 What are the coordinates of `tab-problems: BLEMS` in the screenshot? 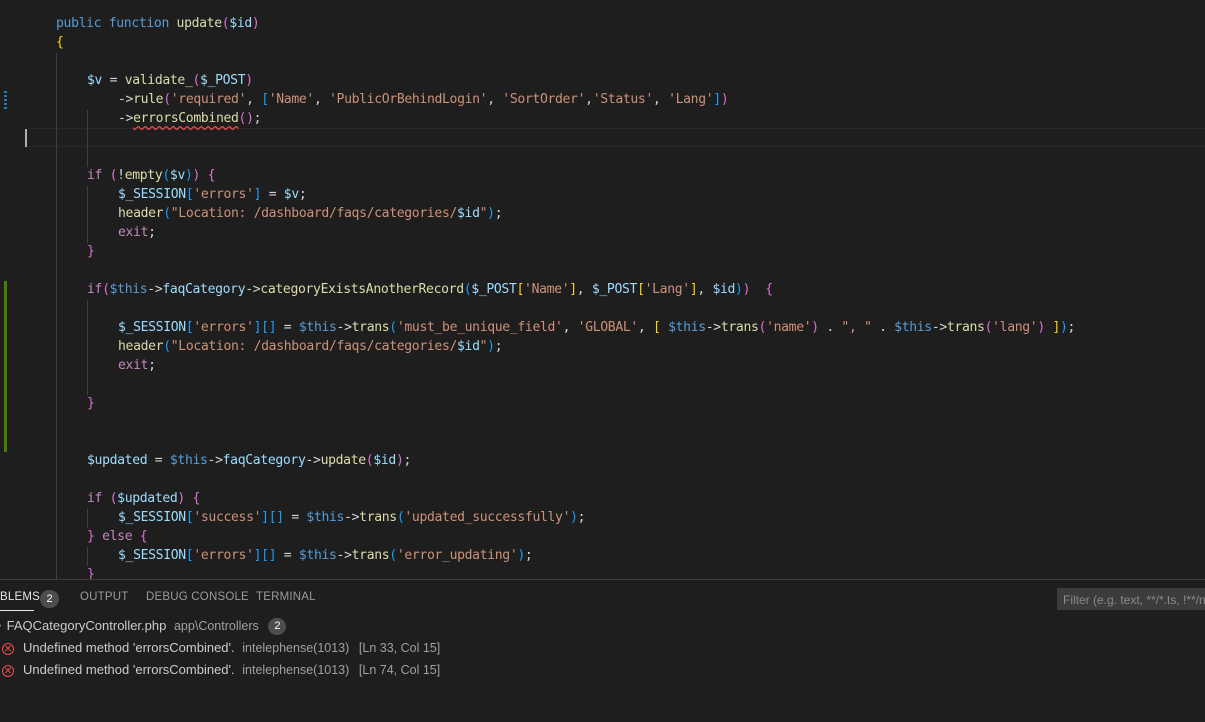 It's located at (20, 597).